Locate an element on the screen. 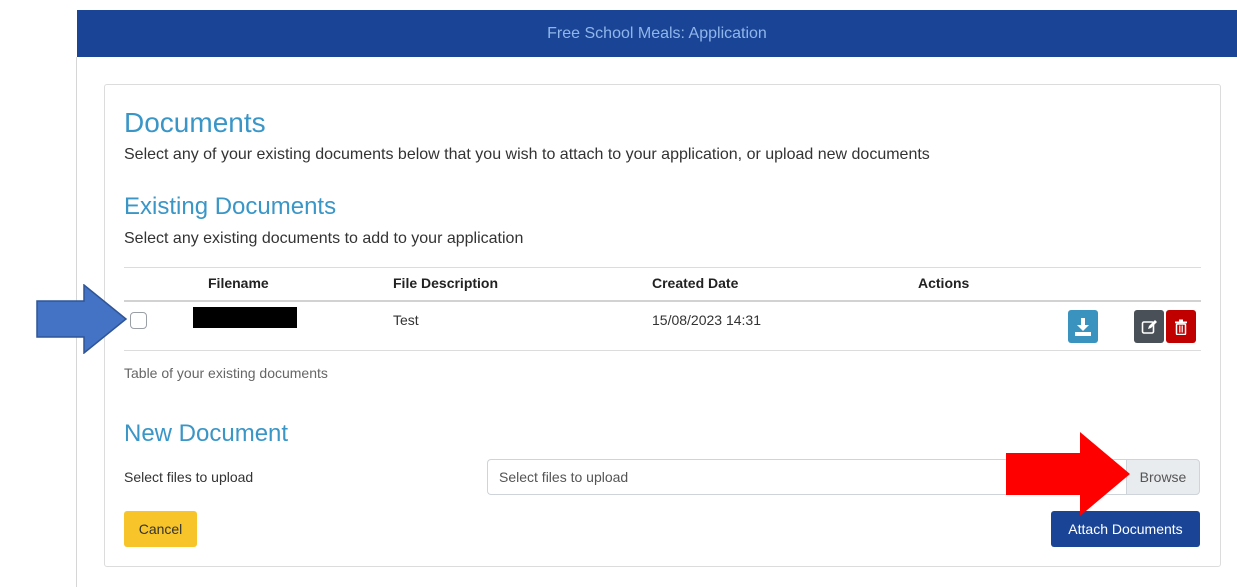 The image size is (1237, 587). row-description: Test is located at coordinates (406, 320).